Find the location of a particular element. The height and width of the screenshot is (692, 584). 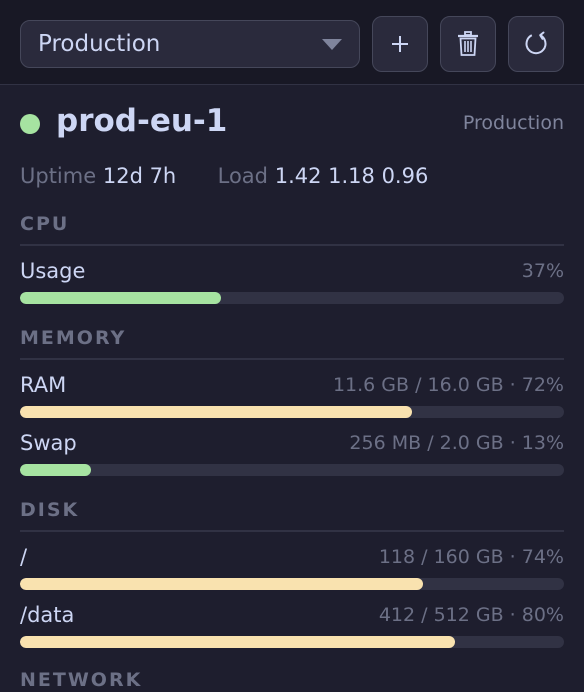

uptime-label: Uptime is located at coordinates (58, 176).